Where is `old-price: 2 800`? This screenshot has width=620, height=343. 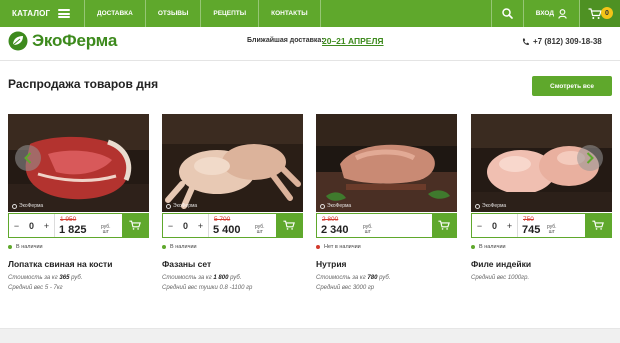
old-price: 2 800 is located at coordinates (330, 219).